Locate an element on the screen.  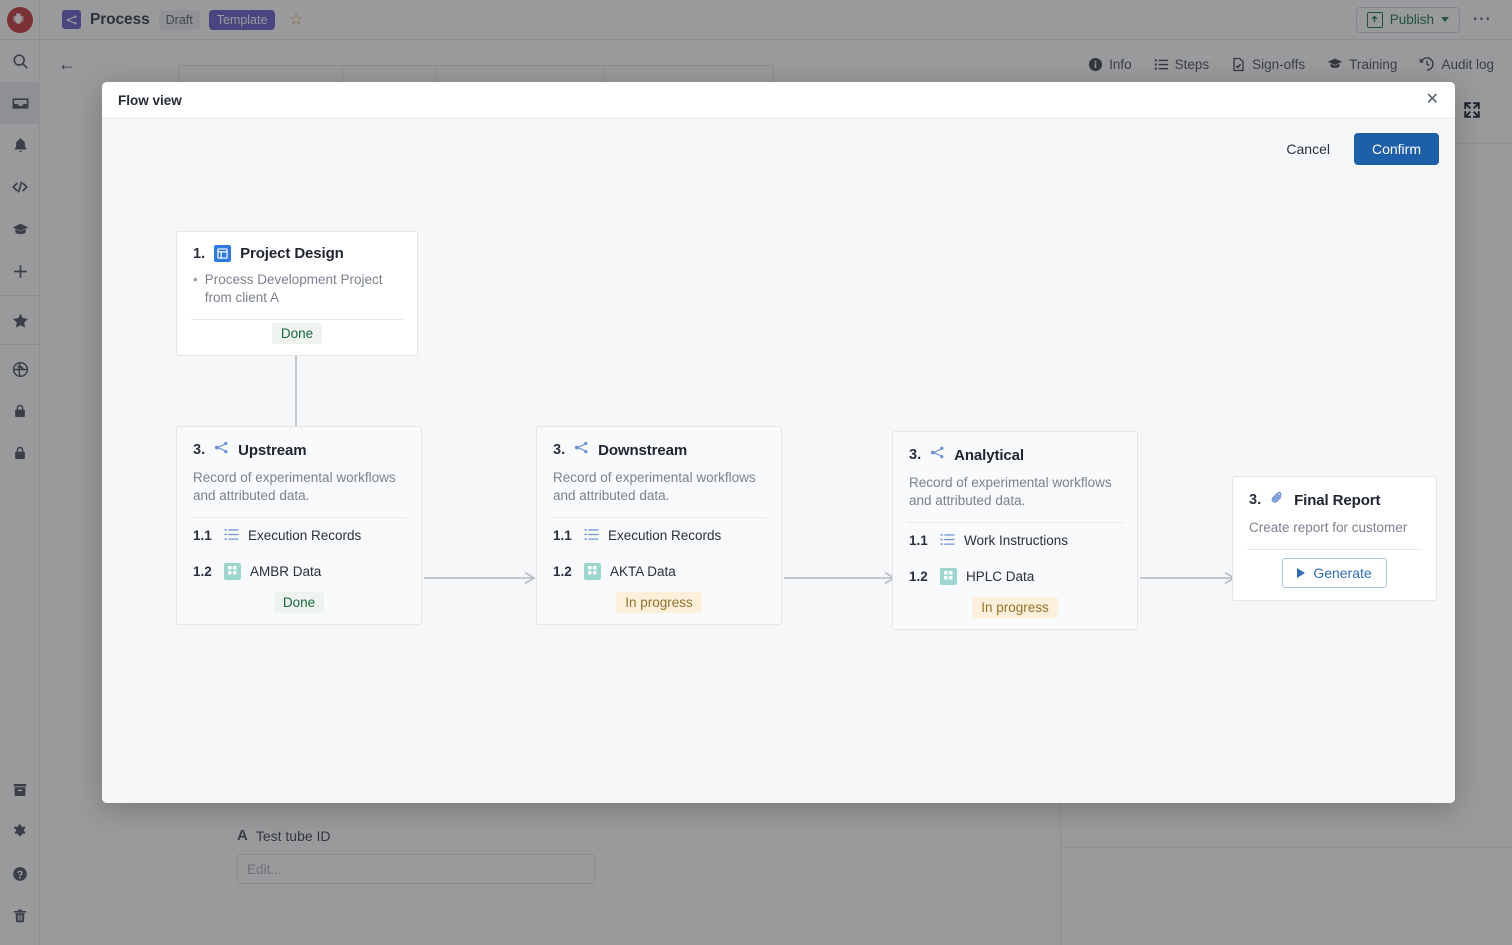
card-header: 3. Downstream is located at coordinates (659, 448).